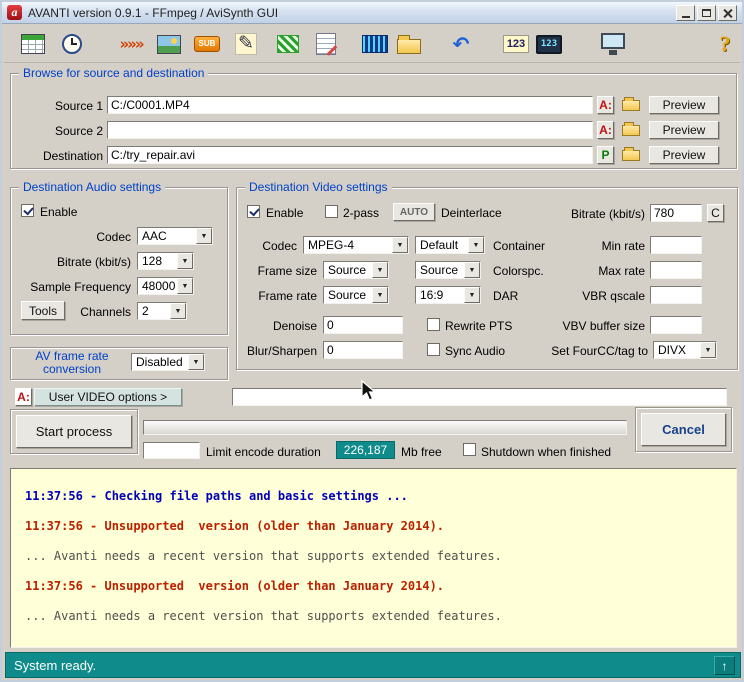  What do you see at coordinates (414, 212) in the screenshot?
I see `auto-deinterlace-button: AUTO` at bounding box center [414, 212].